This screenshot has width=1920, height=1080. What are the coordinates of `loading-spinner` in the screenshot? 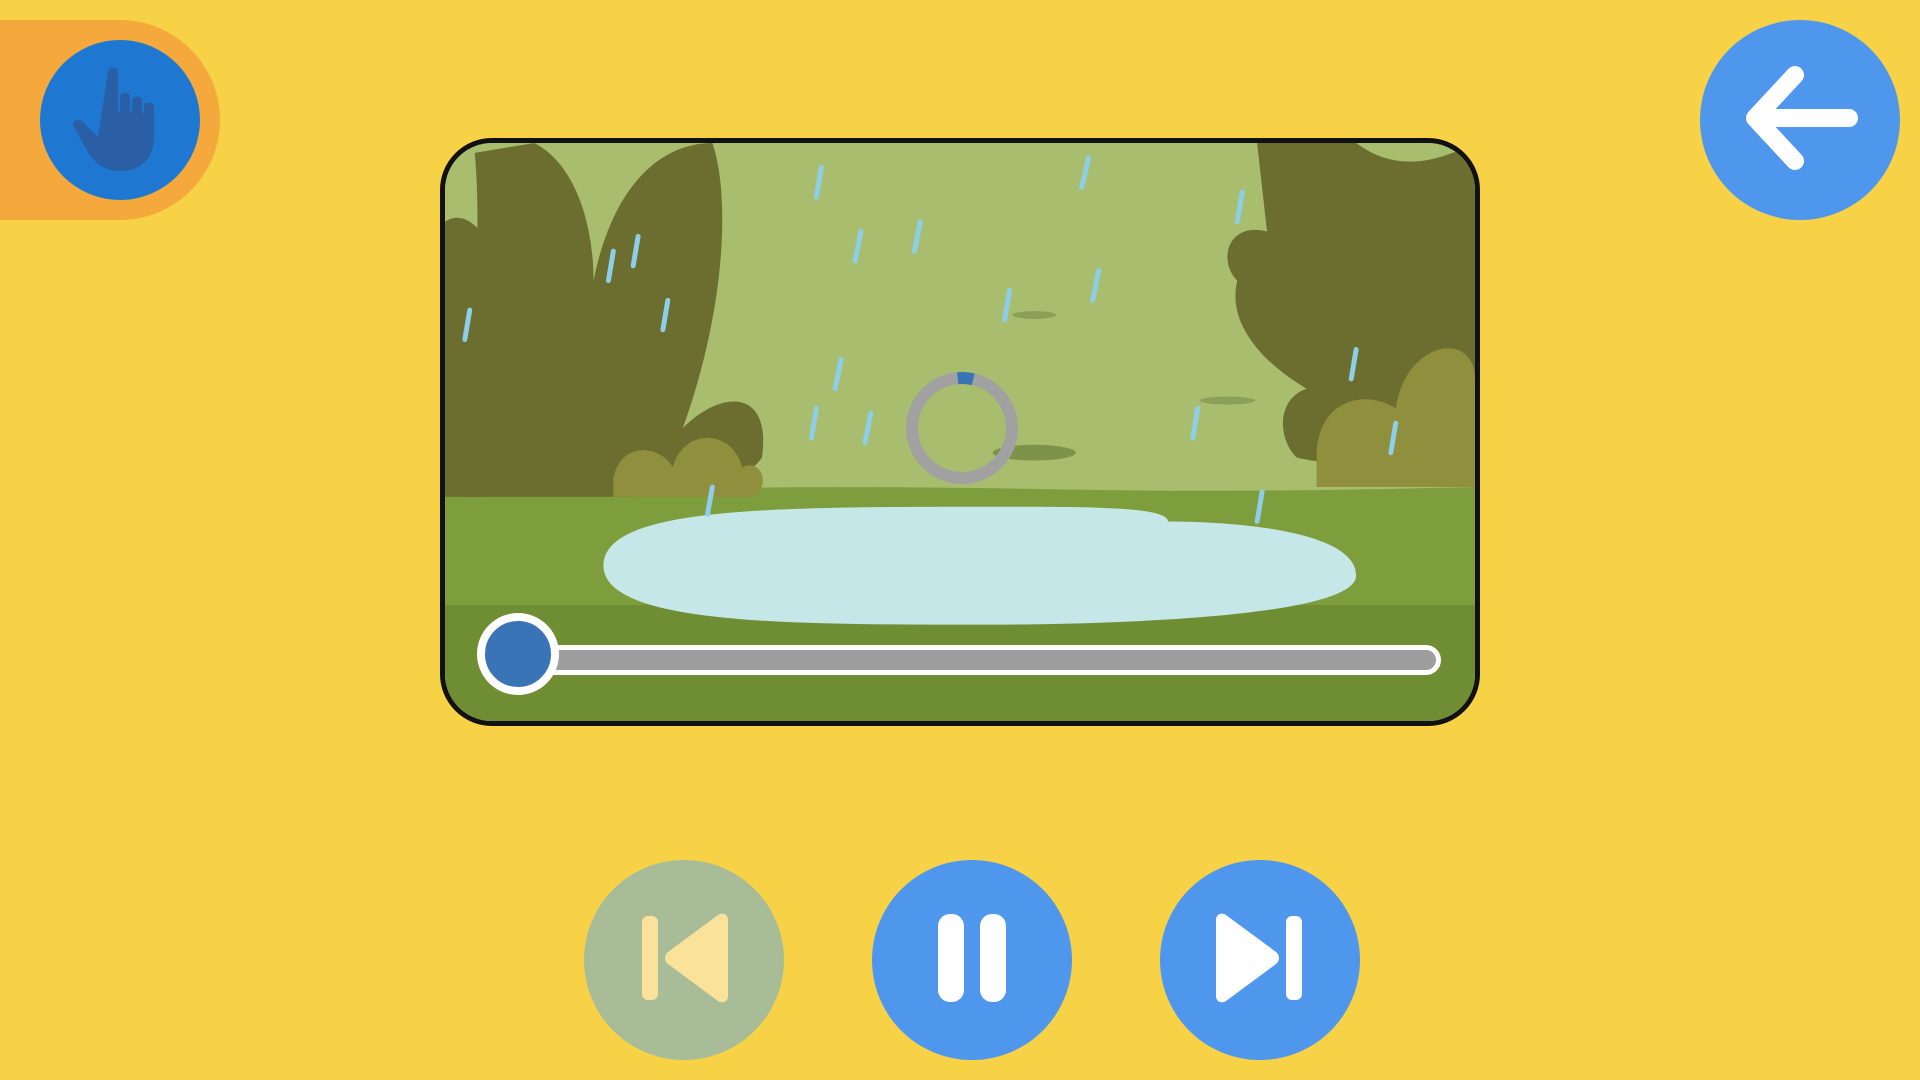 It's located at (962, 428).